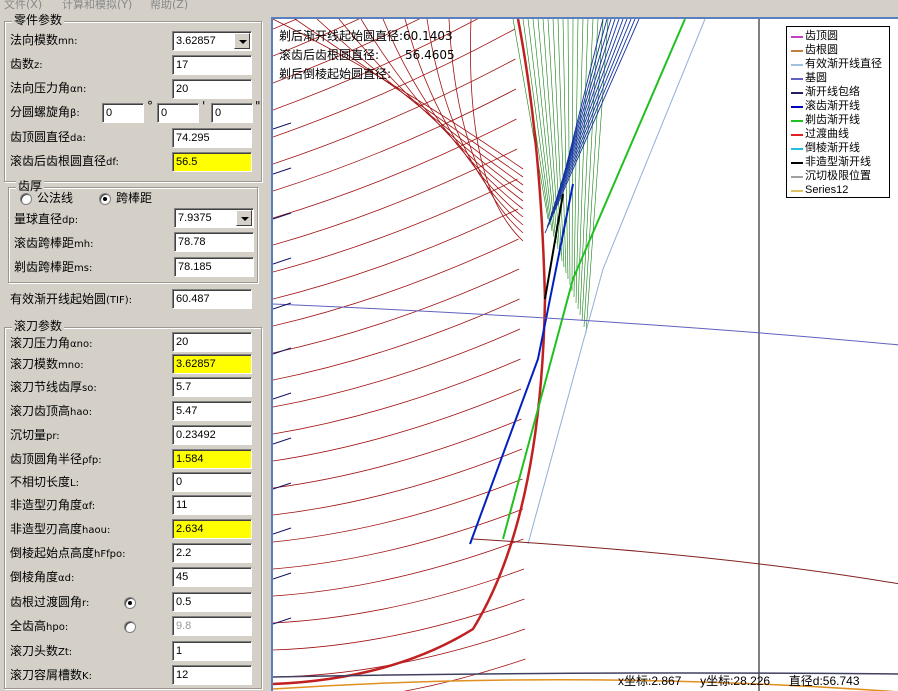 Image resolution: width=898 pixels, height=691 pixels. Describe the element at coordinates (258, 106) in the screenshot. I see `sec-mark: "` at that location.